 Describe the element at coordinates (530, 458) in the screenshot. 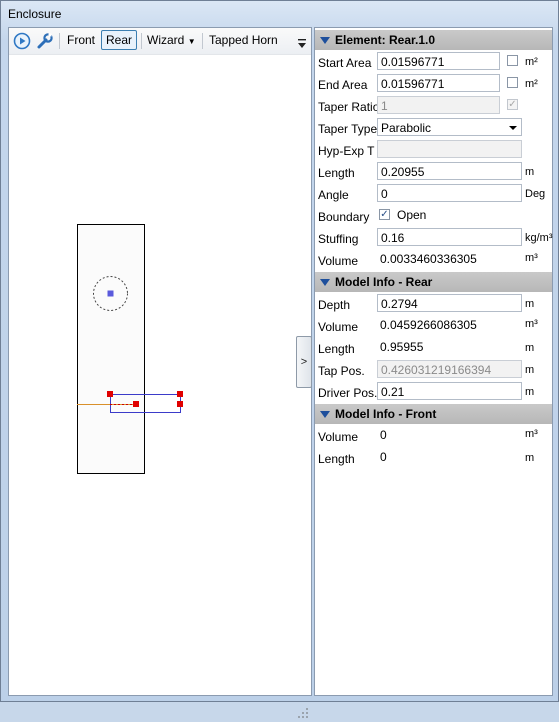

I see `front-length-unit: m` at that location.